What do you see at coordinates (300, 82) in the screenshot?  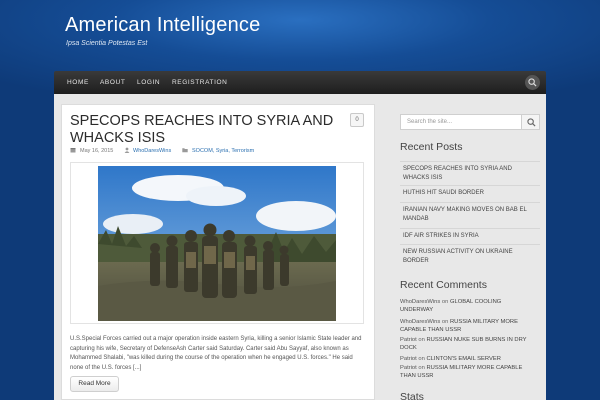 I see `main-navigation: HOME ABOUT LOGIN REGISTRATION` at bounding box center [300, 82].